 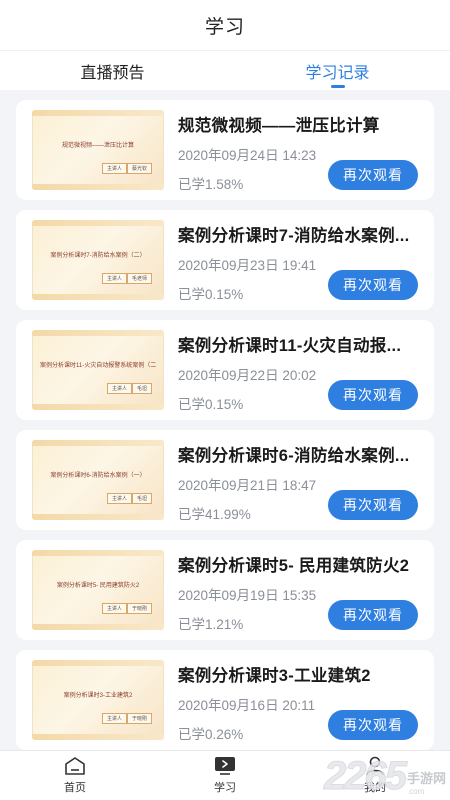 I want to click on nav-label: 首页, so click(x=75, y=788).